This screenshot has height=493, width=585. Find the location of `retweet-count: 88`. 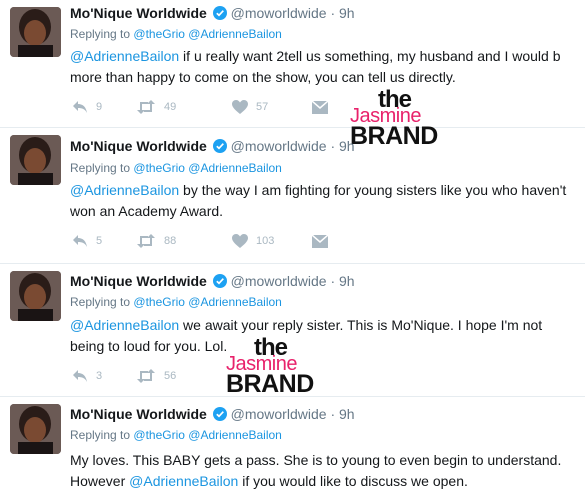

retweet-count: 88 is located at coordinates (170, 241).